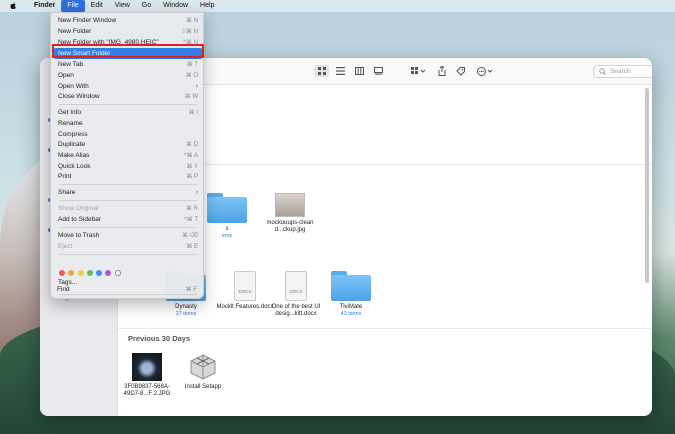  What do you see at coordinates (128, 219) in the screenshot?
I see `menu-item-add-to-sidebar: Add to Sidebar ^⌘ T` at bounding box center [128, 219].